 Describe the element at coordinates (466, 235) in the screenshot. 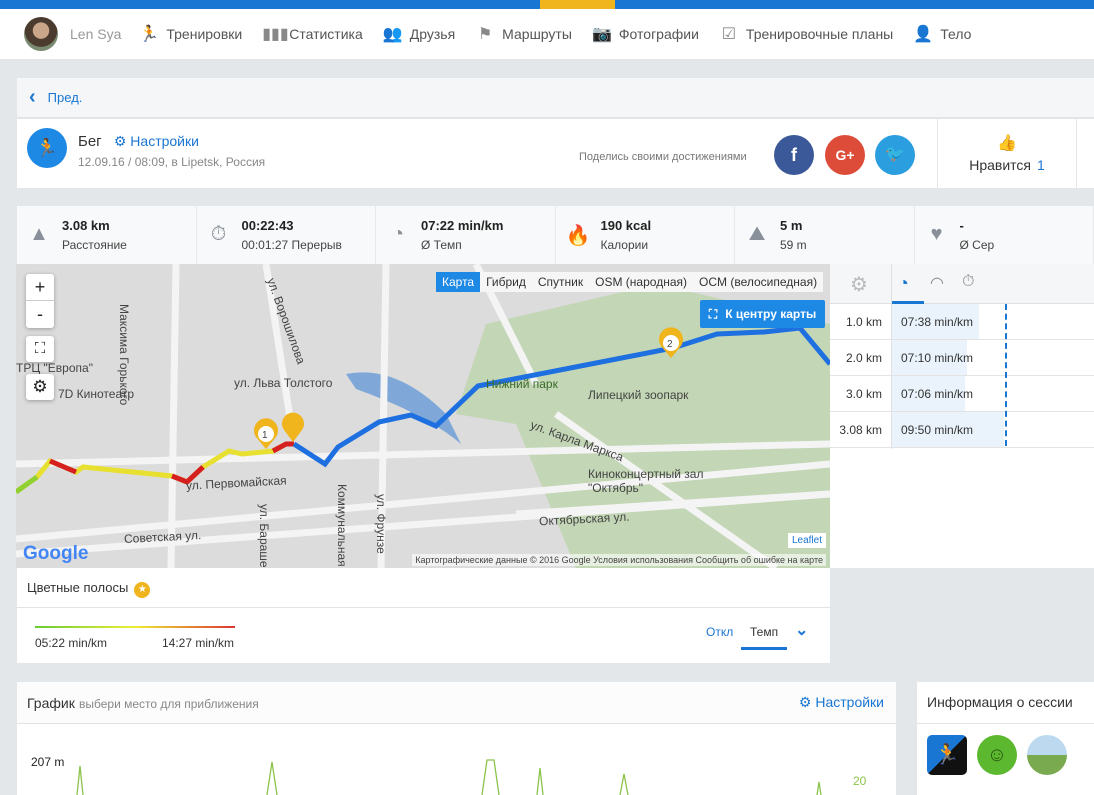

I see `stat-pace: ◔ 07:22 min/km Ø Темп` at that location.